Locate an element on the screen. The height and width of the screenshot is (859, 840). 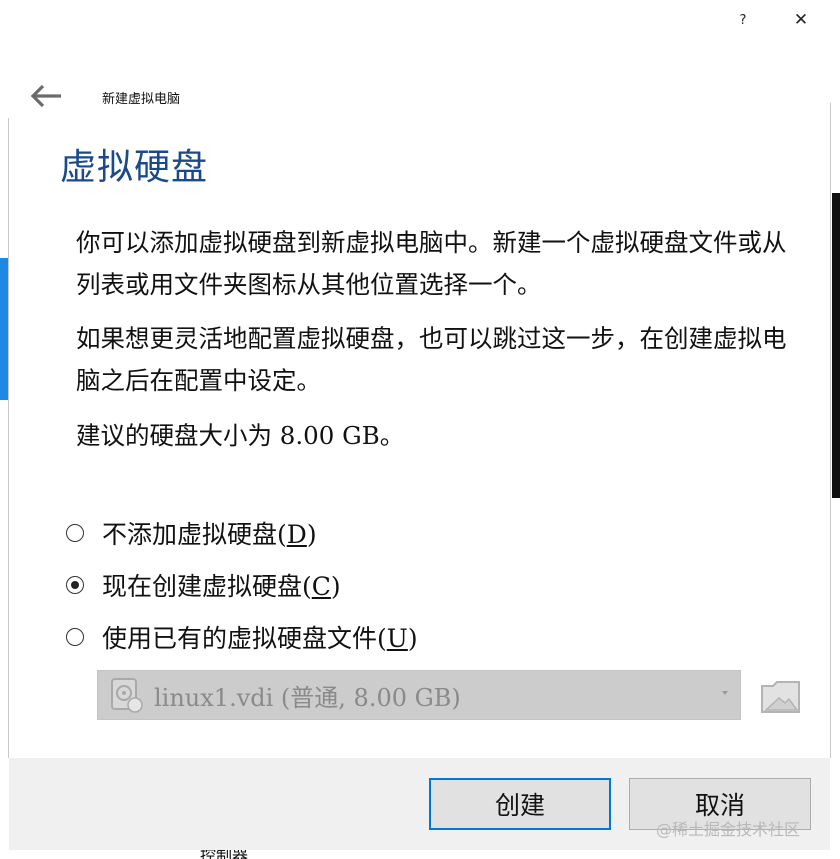
wizard-nav: 新建虚拟电脑 is located at coordinates (420, 98).